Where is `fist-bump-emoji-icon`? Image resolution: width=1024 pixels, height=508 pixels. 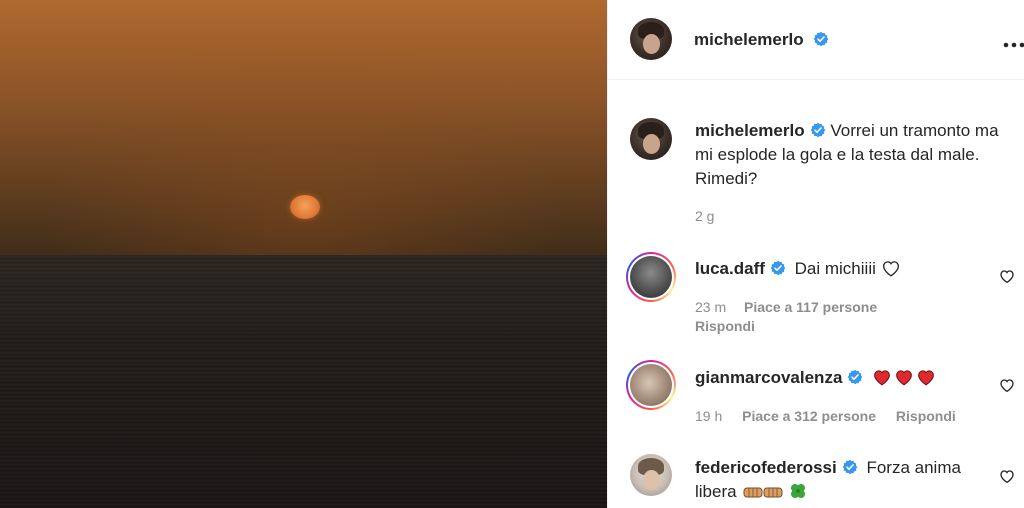 fist-bump-emoji-icon is located at coordinates (764, 491).